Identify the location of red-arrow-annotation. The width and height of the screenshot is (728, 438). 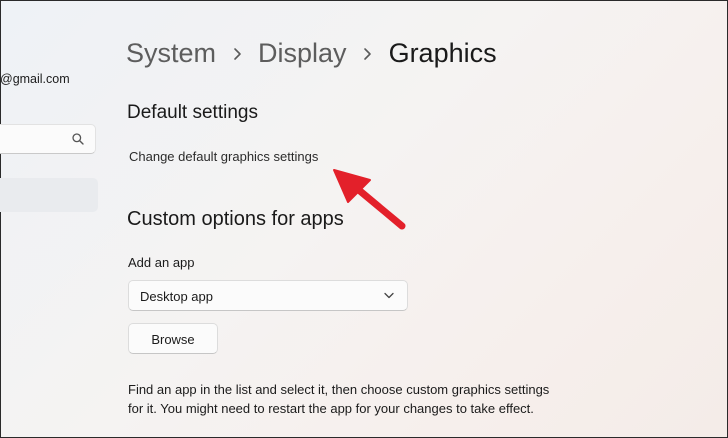
(369, 199).